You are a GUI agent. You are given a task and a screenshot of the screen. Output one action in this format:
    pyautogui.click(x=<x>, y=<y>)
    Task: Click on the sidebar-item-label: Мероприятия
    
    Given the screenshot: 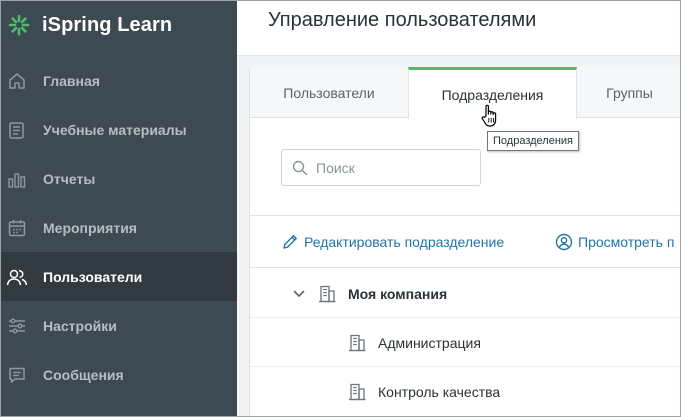 What is the action you would take?
    pyautogui.click(x=90, y=227)
    